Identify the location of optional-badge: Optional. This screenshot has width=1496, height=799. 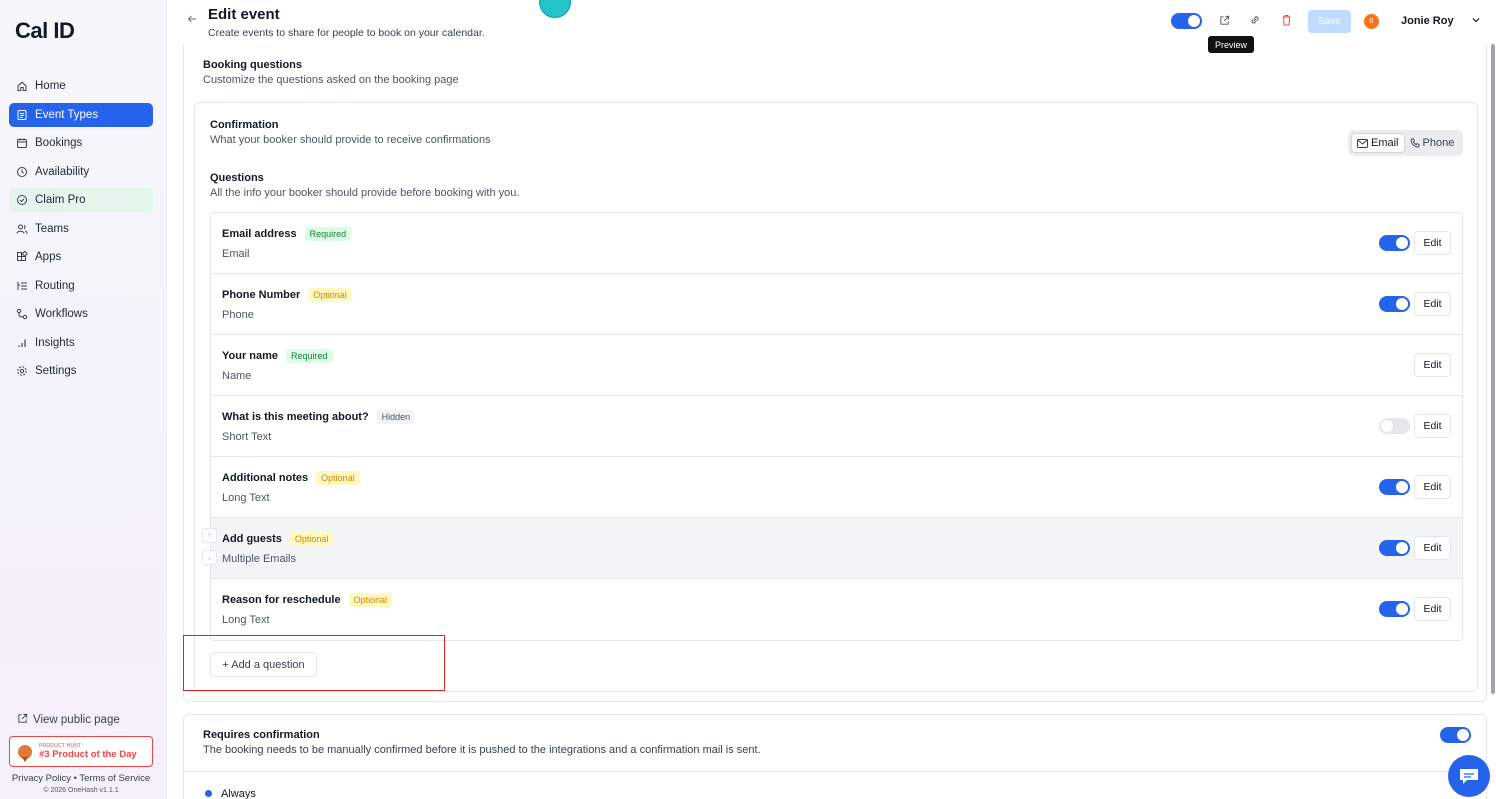
(311, 539).